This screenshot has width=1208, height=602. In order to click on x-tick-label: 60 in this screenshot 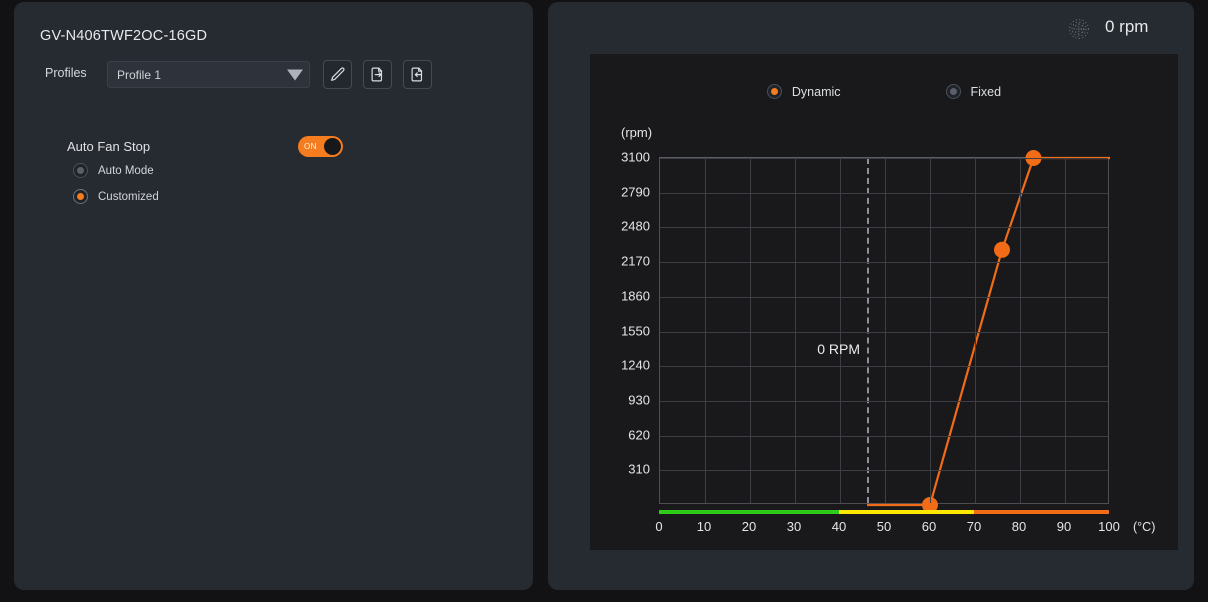, I will do `click(929, 526)`.